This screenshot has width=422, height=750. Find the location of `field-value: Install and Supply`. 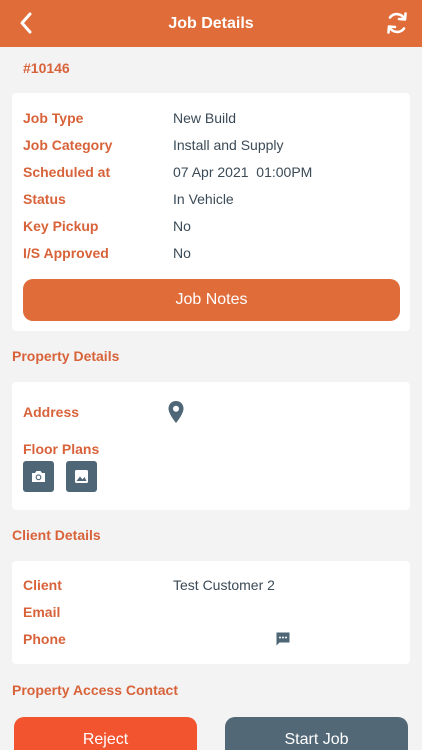

field-value: Install and Supply is located at coordinates (228, 145).